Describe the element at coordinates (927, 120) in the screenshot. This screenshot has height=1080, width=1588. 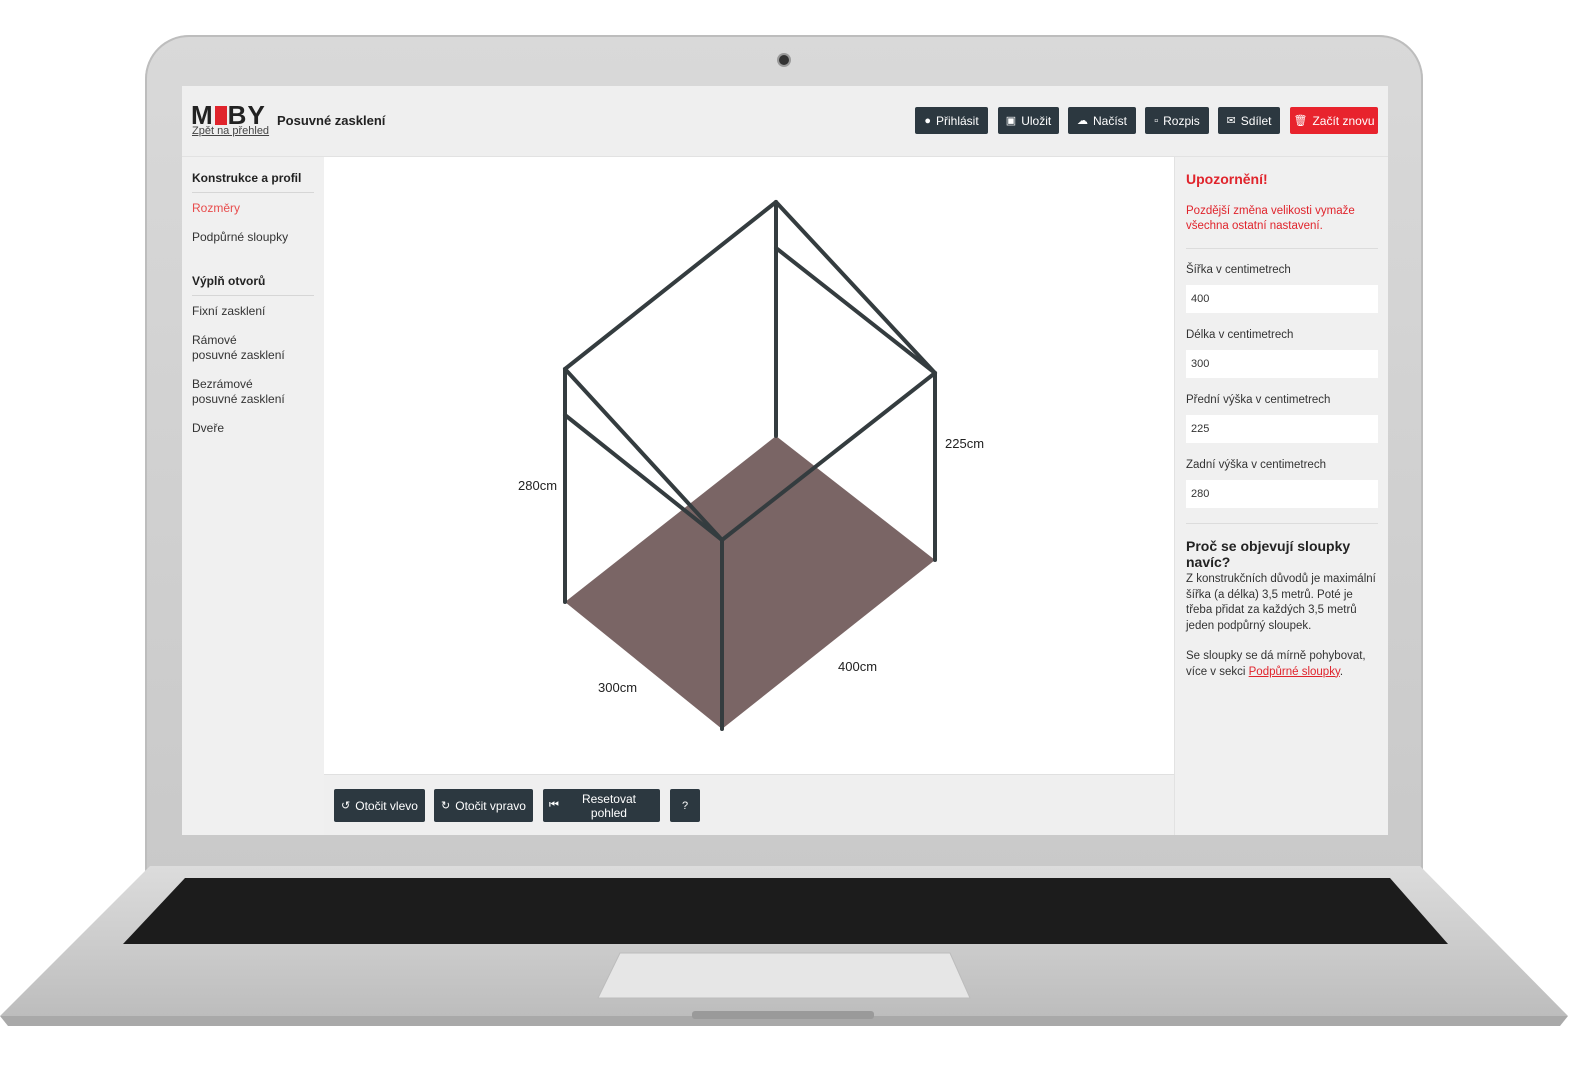
I see `user-icon: ●` at that location.